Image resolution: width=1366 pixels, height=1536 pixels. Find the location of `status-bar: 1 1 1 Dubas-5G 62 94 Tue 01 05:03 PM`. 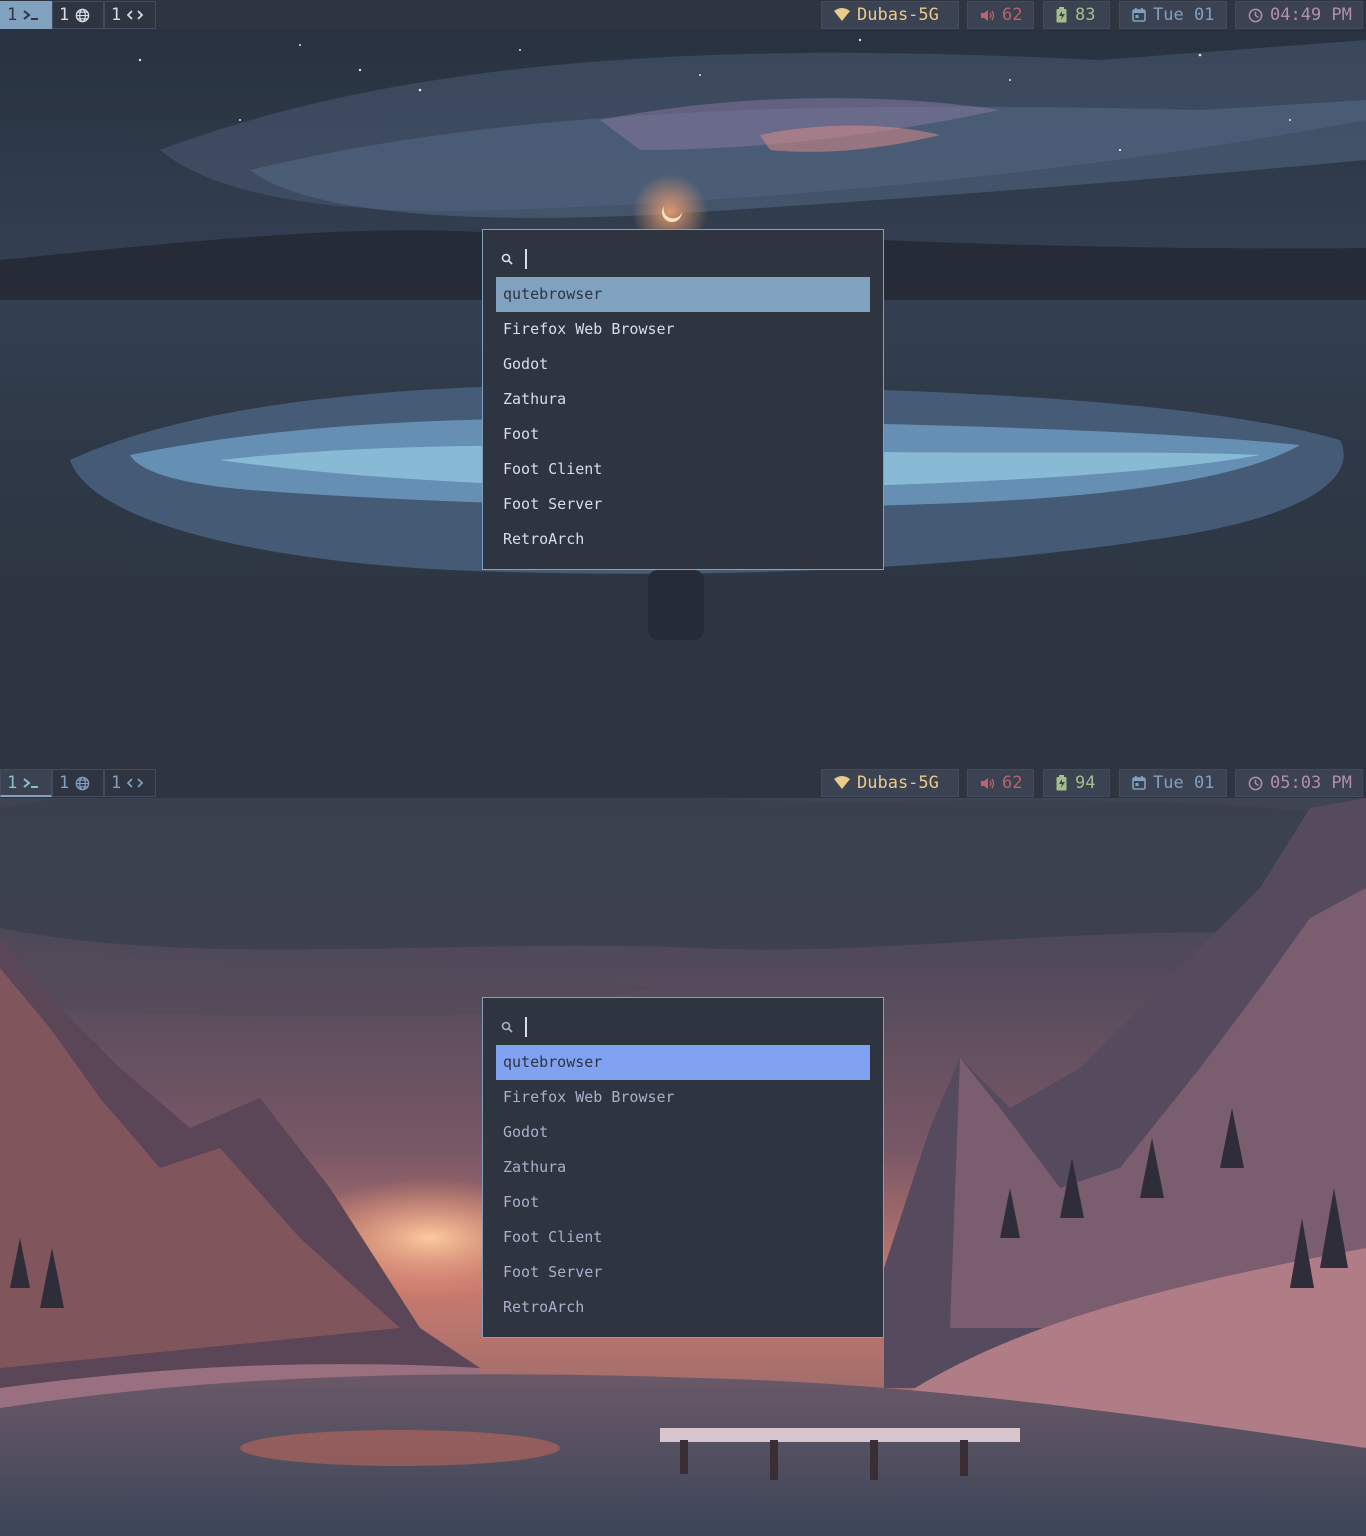

status-bar: 1 1 1 Dubas-5G 62 94 Tue 01 05:03 PM is located at coordinates (683, 783).